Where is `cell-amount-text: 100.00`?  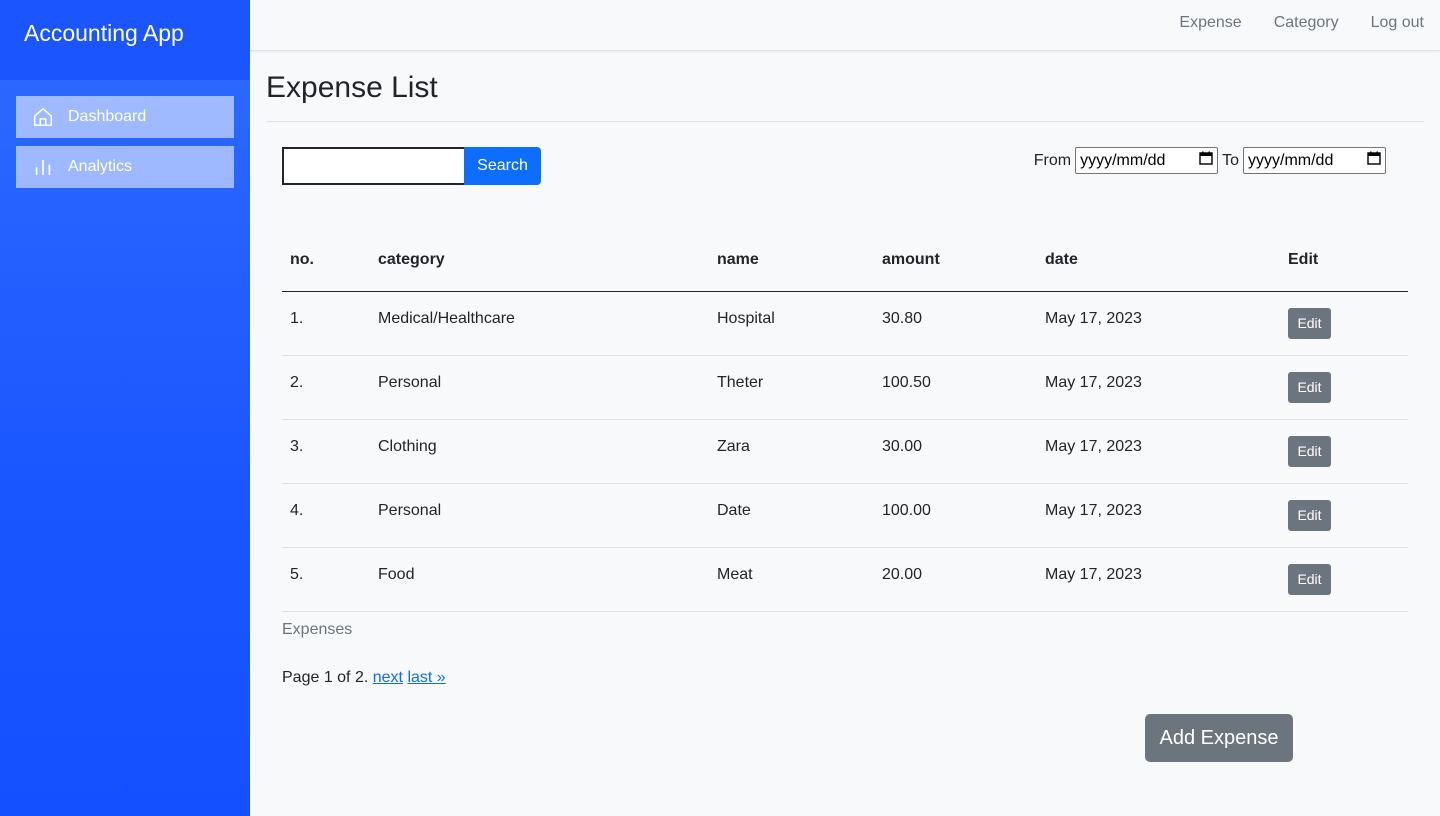
cell-amount-text: 100.00 is located at coordinates (906, 510).